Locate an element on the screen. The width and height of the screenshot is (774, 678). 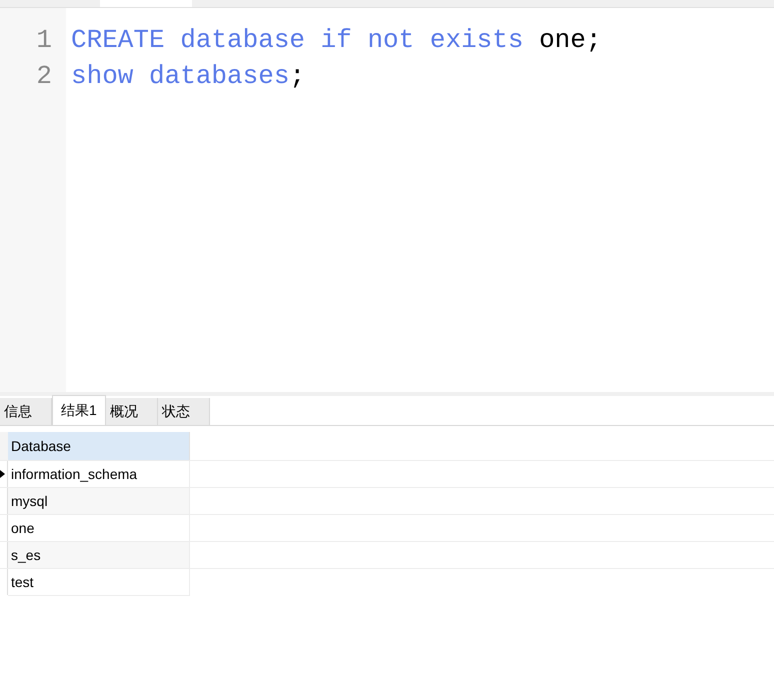
line-number: 1 is located at coordinates (44, 40).